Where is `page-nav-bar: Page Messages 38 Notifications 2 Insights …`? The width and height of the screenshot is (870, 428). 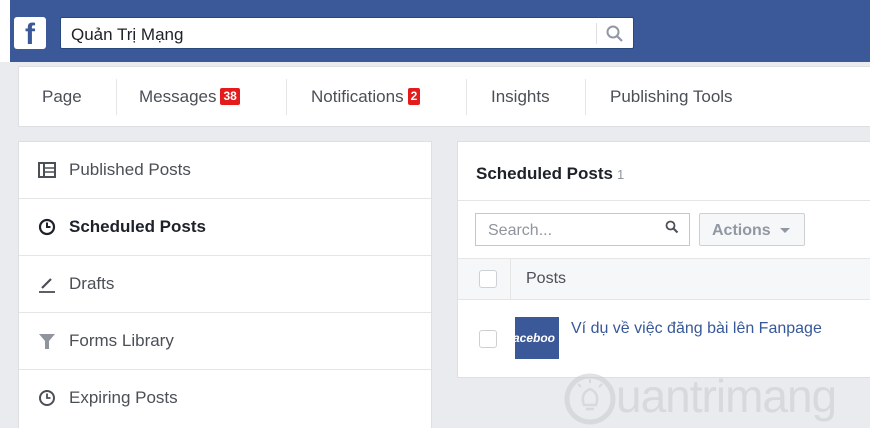 page-nav-bar: Page Messages 38 Notifications 2 Insights … is located at coordinates (444, 96).